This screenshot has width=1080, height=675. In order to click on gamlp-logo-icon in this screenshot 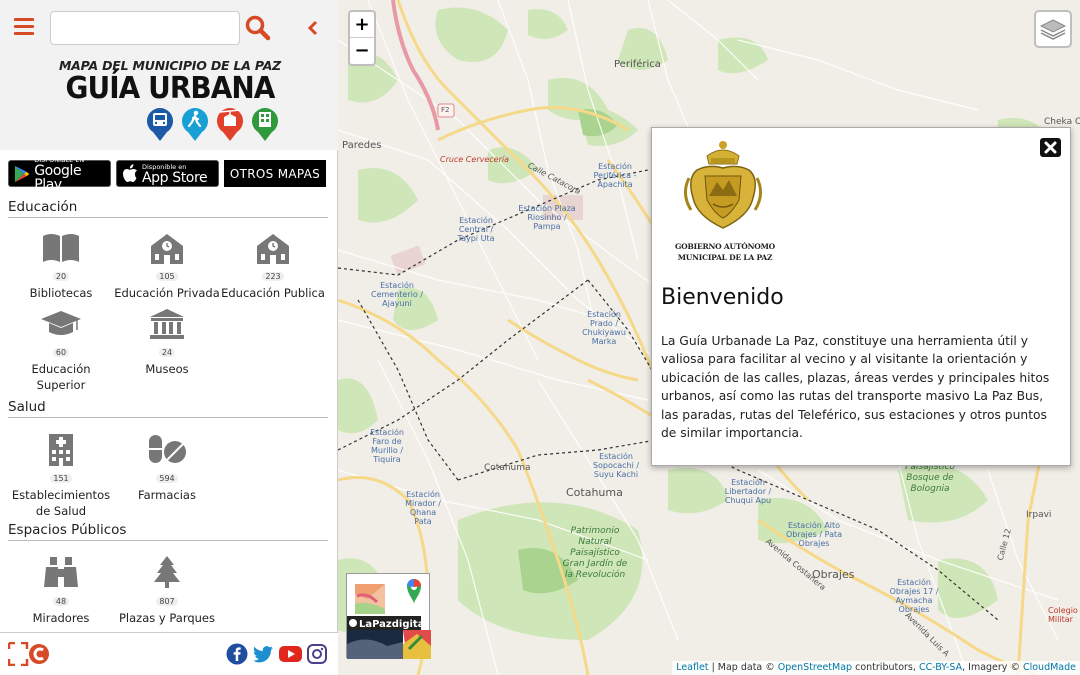, I will do `click(29, 654)`.